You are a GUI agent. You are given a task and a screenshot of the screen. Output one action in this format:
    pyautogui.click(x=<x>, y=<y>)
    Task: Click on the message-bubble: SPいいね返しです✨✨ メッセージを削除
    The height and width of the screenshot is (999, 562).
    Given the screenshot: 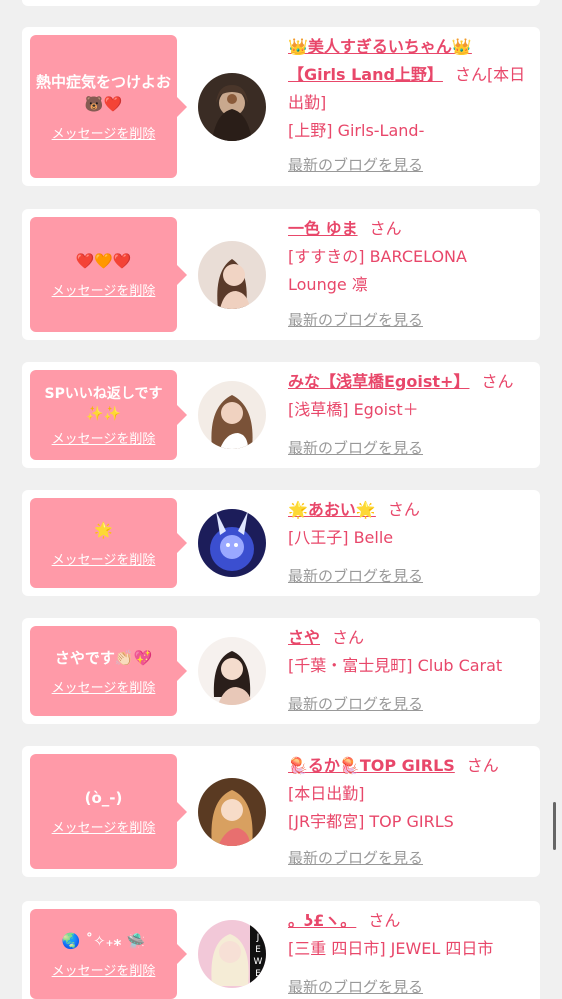 What is the action you would take?
    pyautogui.click(x=103, y=415)
    